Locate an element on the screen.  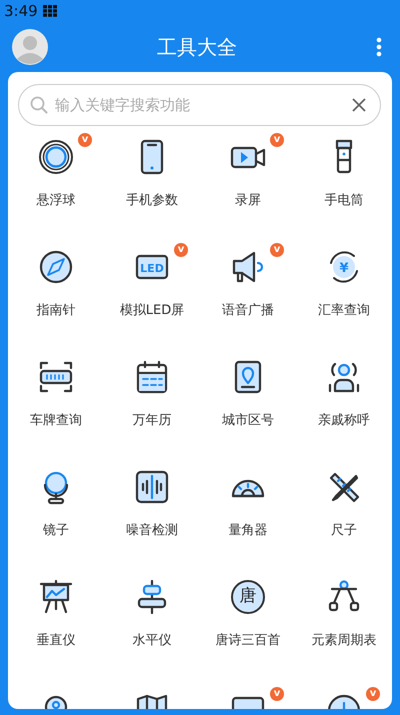
tool-label: 镜子 is located at coordinates (56, 530).